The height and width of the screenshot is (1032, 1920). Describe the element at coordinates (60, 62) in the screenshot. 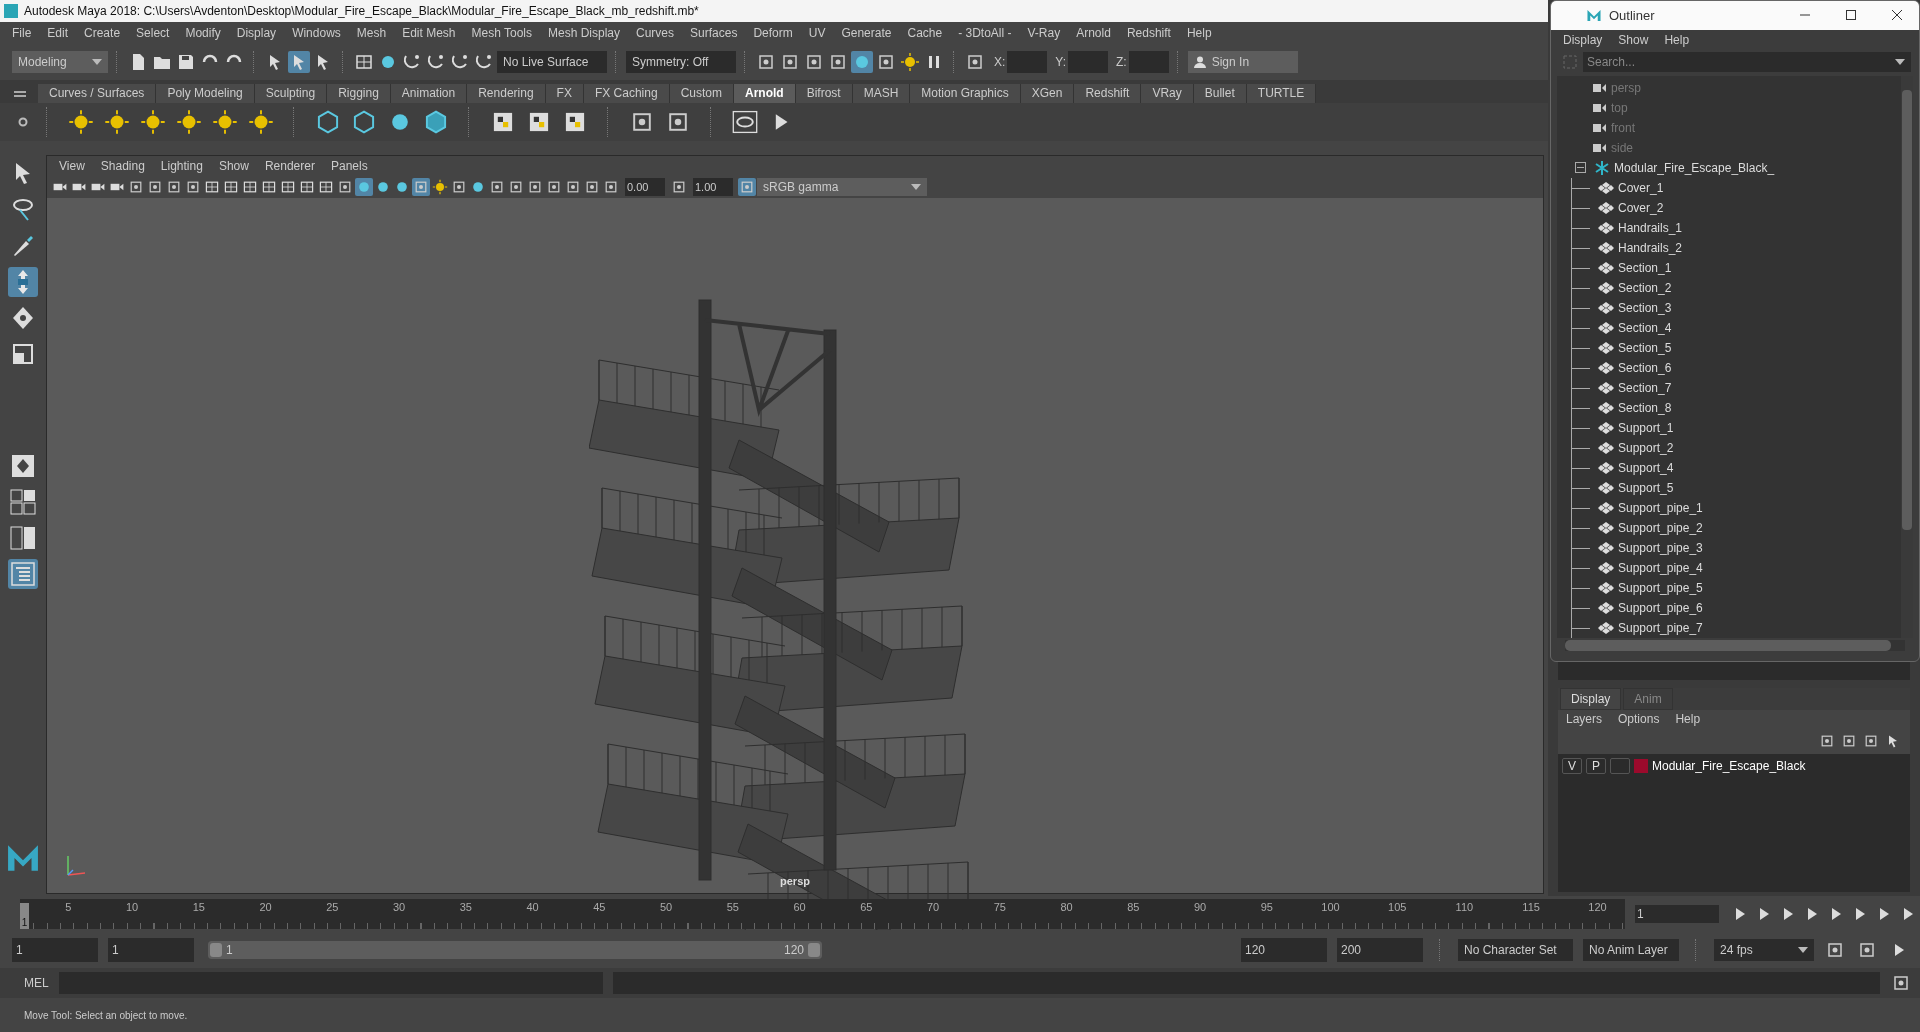

I see `mode-dropdown: Modeling` at that location.